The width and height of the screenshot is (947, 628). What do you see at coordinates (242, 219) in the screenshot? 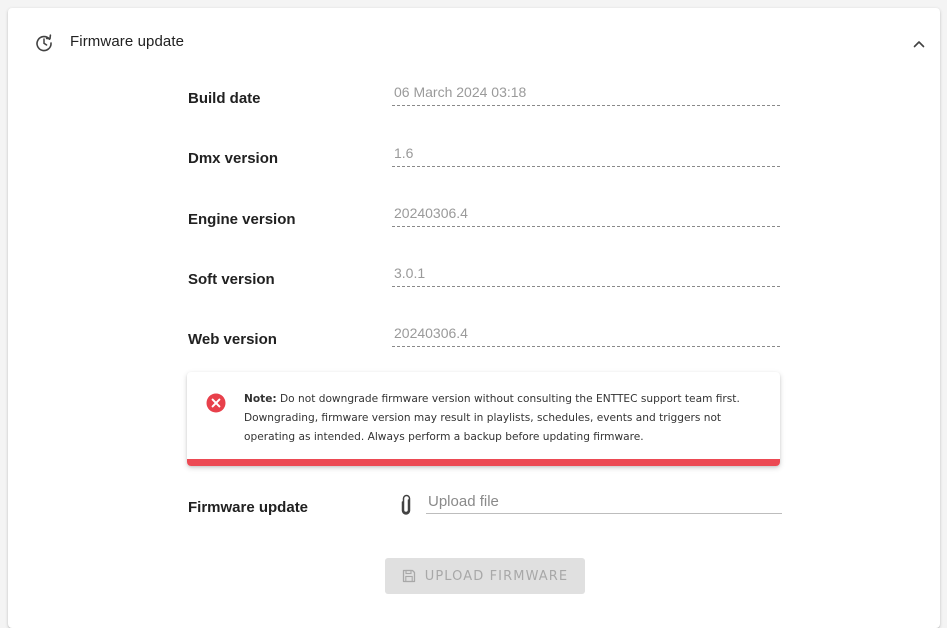
I see `engine-version-label: Engine version` at bounding box center [242, 219].